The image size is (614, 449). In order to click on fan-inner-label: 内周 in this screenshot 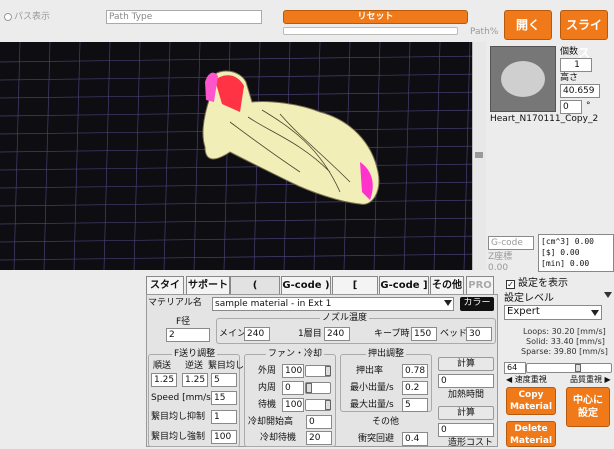, I will do `click(267, 388)`.